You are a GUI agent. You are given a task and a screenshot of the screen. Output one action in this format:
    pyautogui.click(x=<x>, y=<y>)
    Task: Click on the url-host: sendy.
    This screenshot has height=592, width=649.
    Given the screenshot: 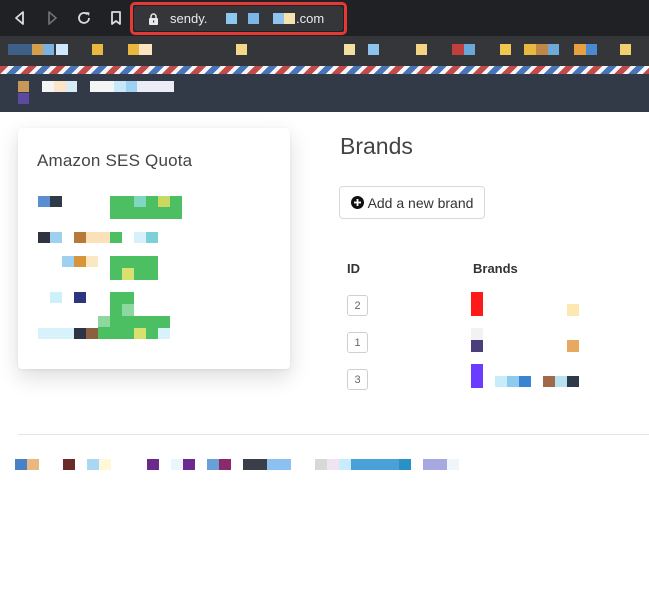 What is the action you would take?
    pyautogui.click(x=189, y=18)
    